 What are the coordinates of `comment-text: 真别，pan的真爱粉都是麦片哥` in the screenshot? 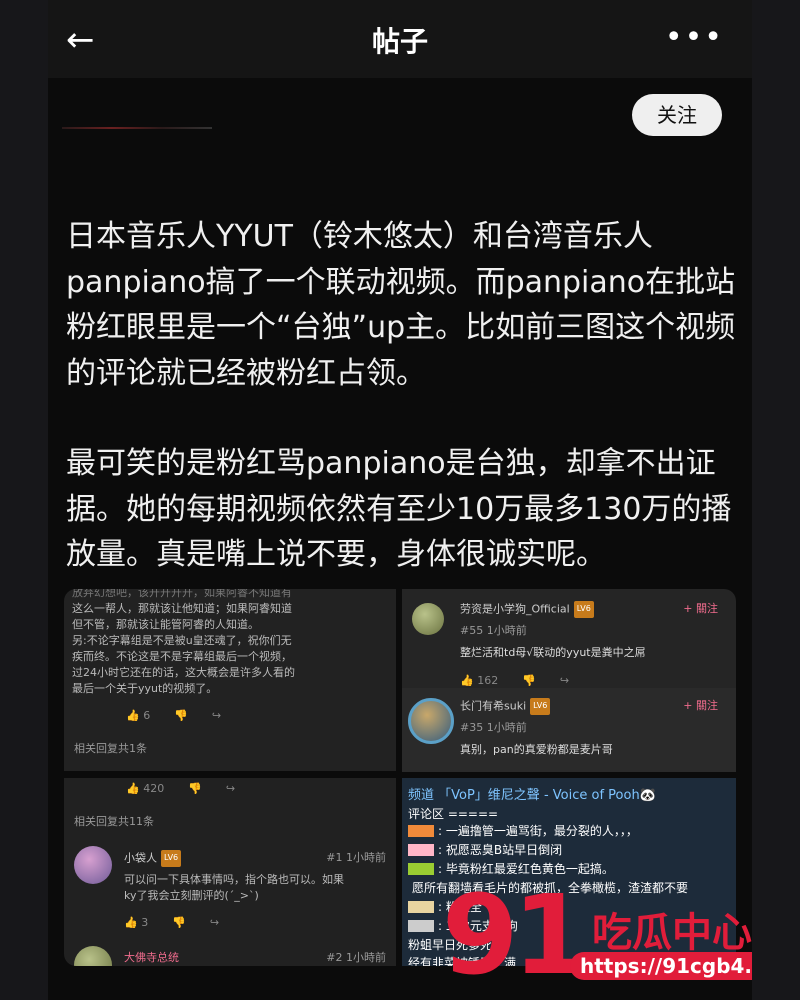 It's located at (536, 749).